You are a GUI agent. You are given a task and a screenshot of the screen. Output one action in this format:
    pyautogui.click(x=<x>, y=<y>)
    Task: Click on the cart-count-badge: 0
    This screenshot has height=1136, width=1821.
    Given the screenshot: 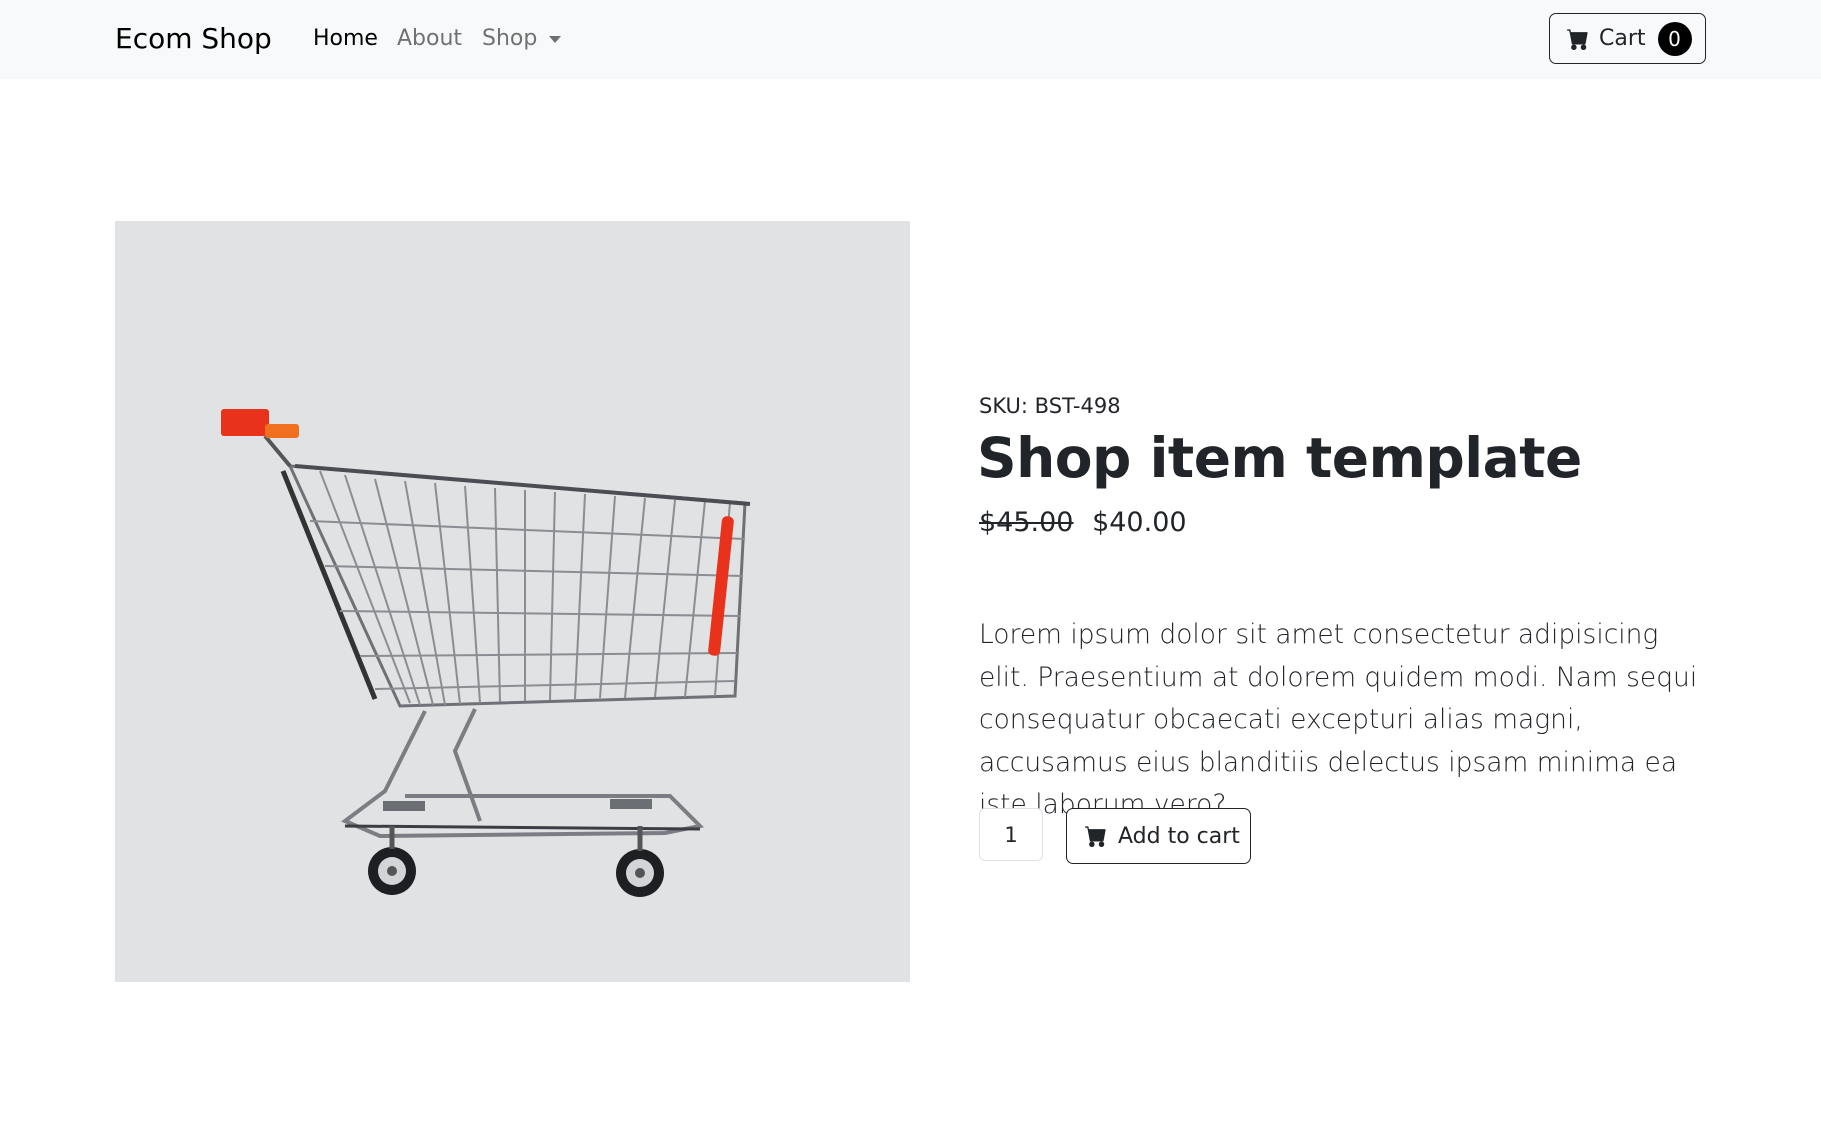 What is the action you would take?
    pyautogui.click(x=1674, y=38)
    